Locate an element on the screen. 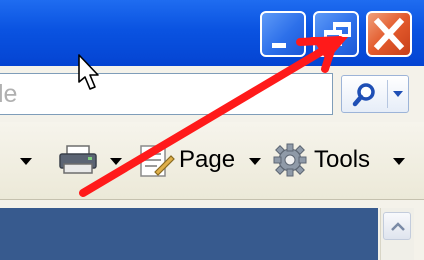 Image resolution: width=424 pixels, height=260 pixels. search-button is located at coordinates (375, 94).